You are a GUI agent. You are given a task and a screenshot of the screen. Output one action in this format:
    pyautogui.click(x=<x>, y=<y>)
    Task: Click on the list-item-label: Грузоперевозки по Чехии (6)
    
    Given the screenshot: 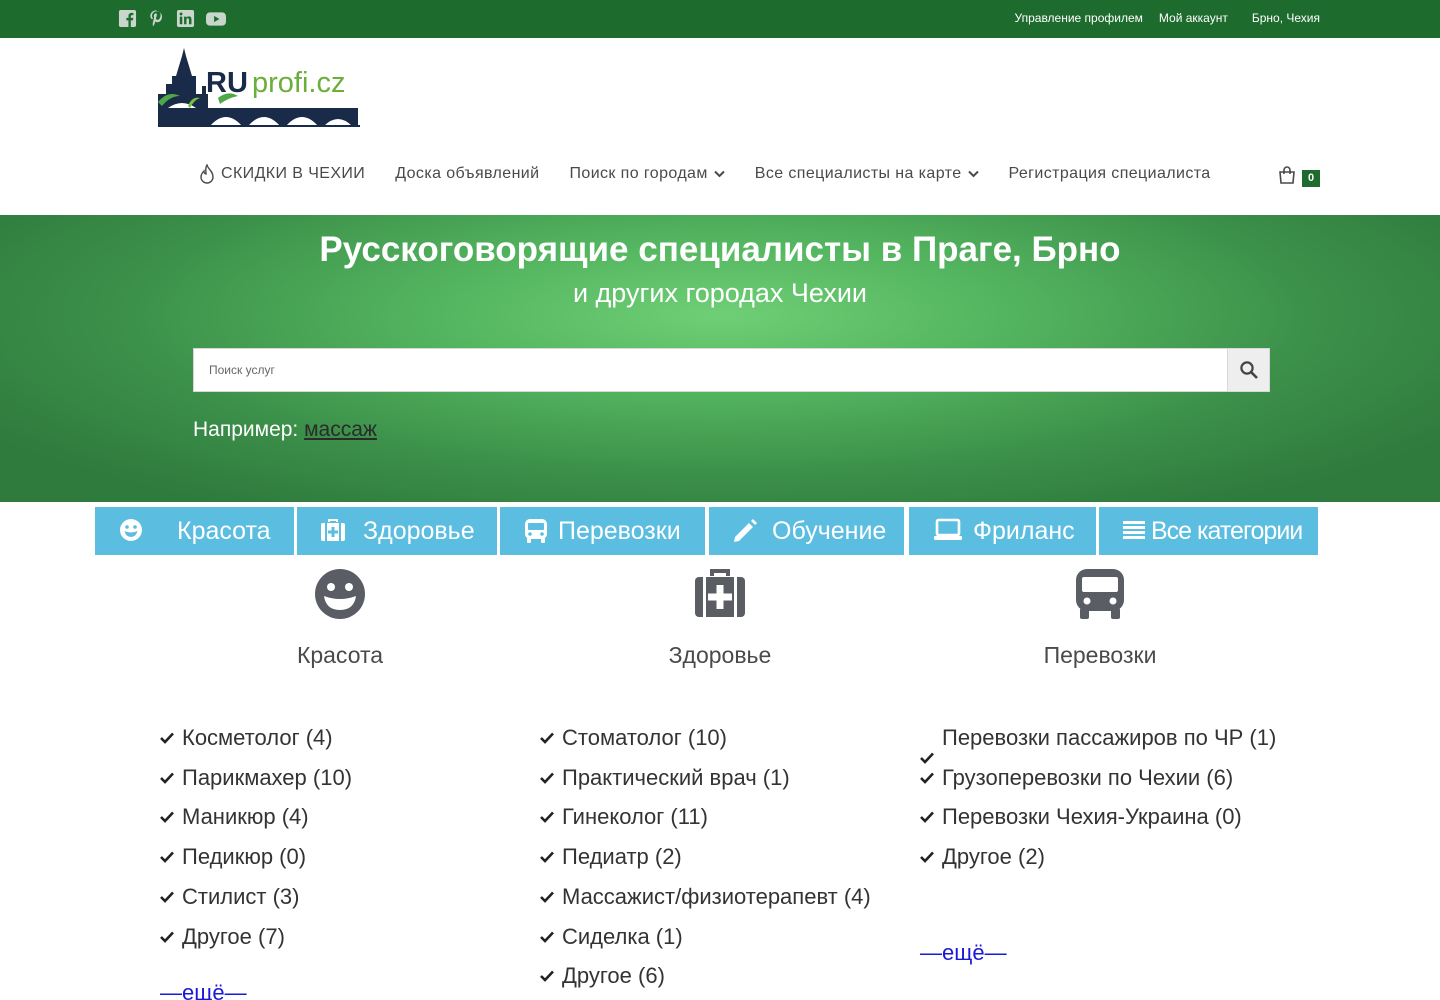 What is the action you would take?
    pyautogui.click(x=1088, y=777)
    